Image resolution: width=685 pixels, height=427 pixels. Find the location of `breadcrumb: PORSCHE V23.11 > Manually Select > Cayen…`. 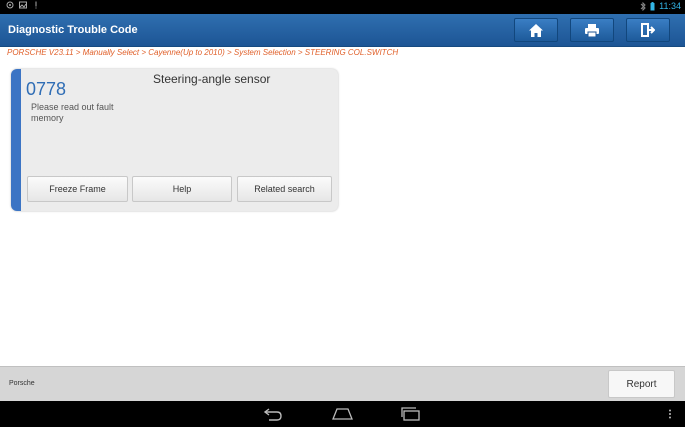

breadcrumb: PORSCHE V23.11 > Manually Select > Cayen… is located at coordinates (203, 52).